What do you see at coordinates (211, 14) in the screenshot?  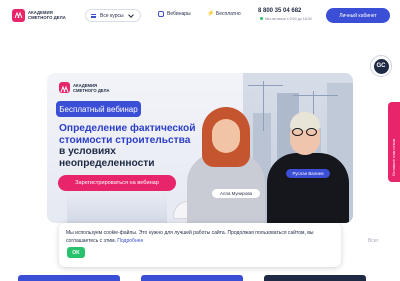 I see `lightning-icon: ⚡` at bounding box center [211, 14].